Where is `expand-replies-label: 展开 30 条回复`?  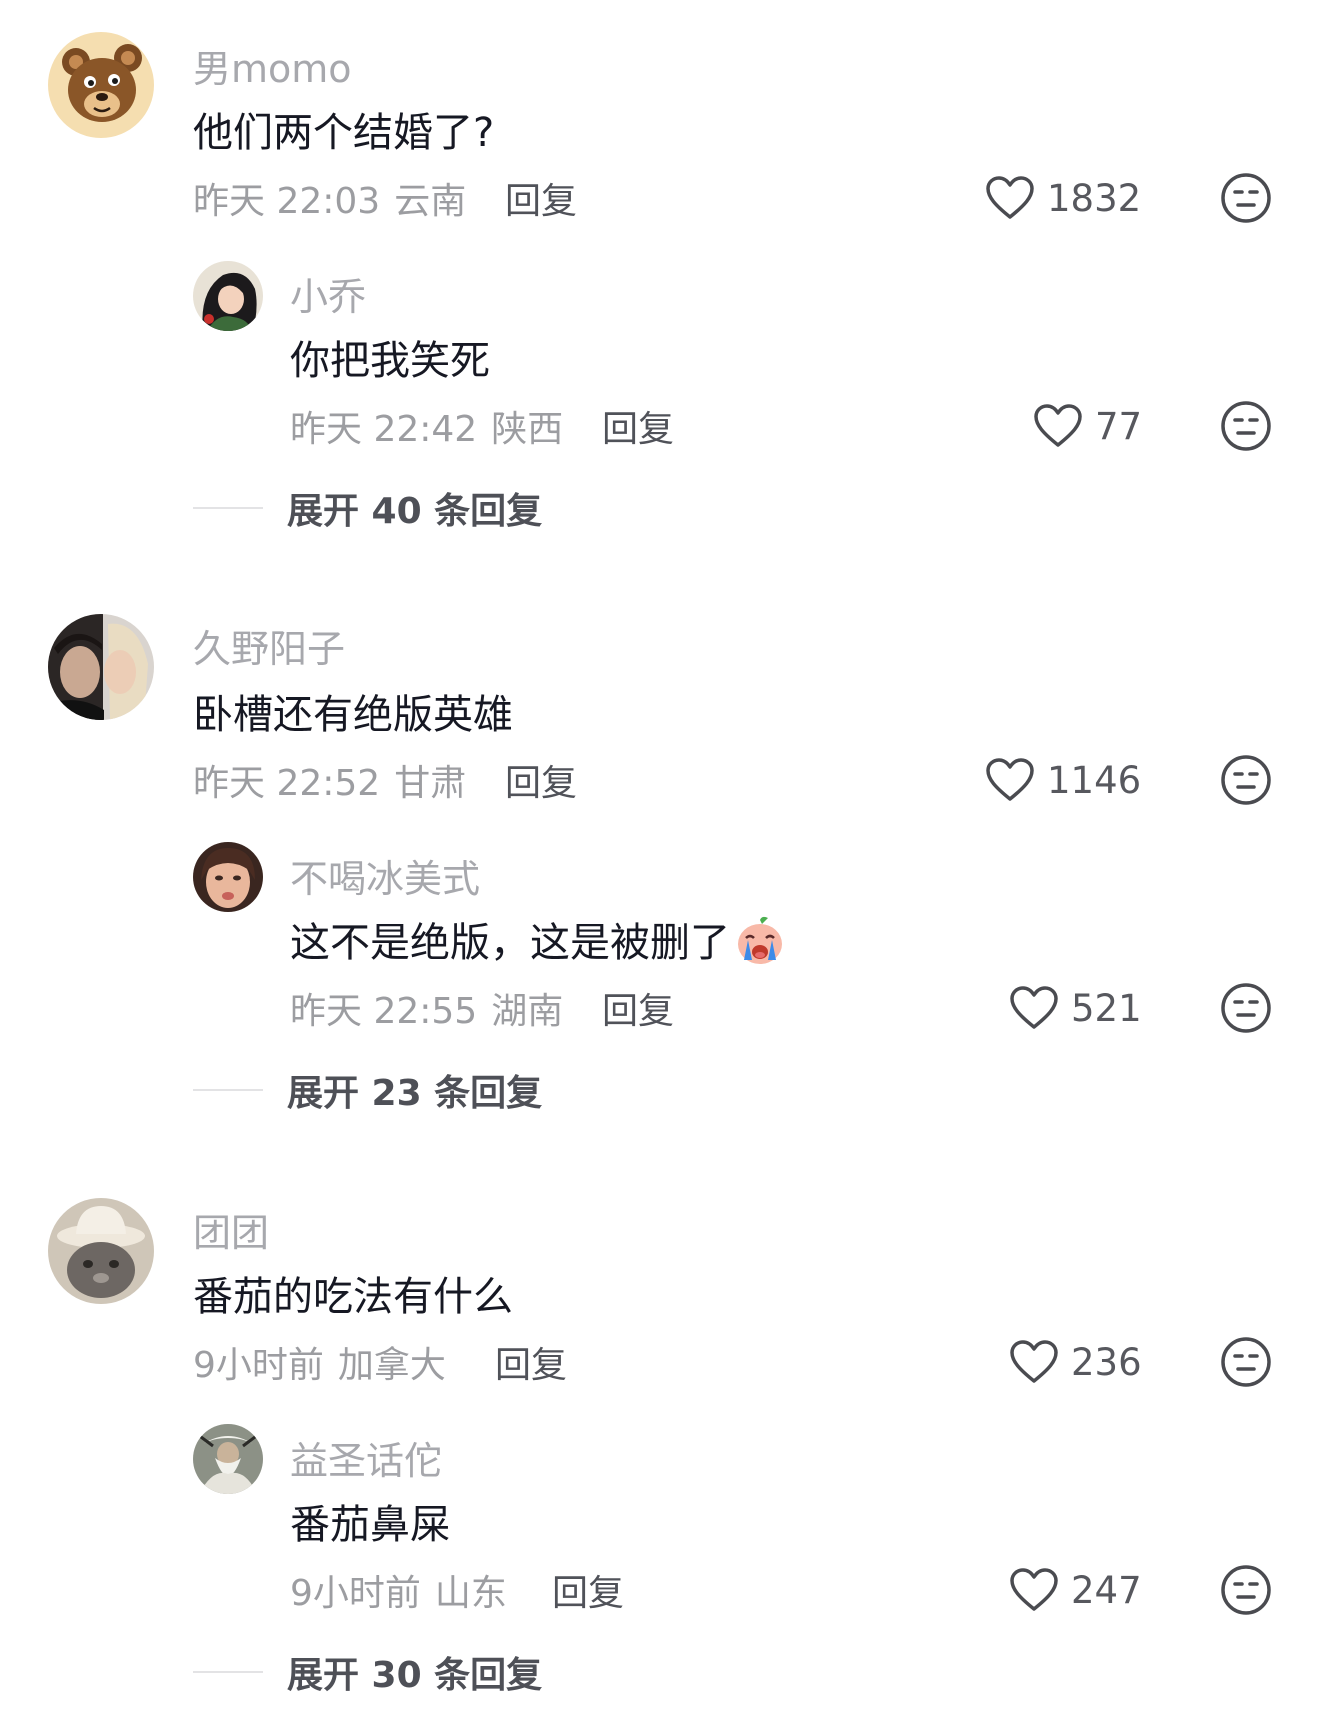 expand-replies-label: 展开 30 条回复 is located at coordinates (415, 1675).